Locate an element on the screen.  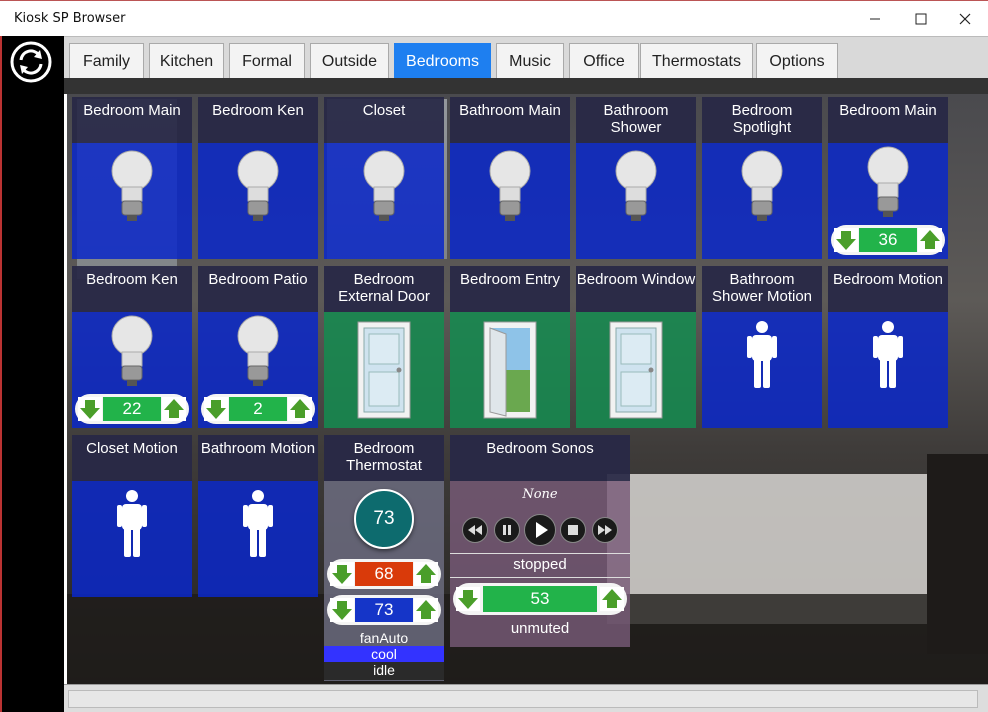
thermostat-mode: cool is located at coordinates (384, 654).